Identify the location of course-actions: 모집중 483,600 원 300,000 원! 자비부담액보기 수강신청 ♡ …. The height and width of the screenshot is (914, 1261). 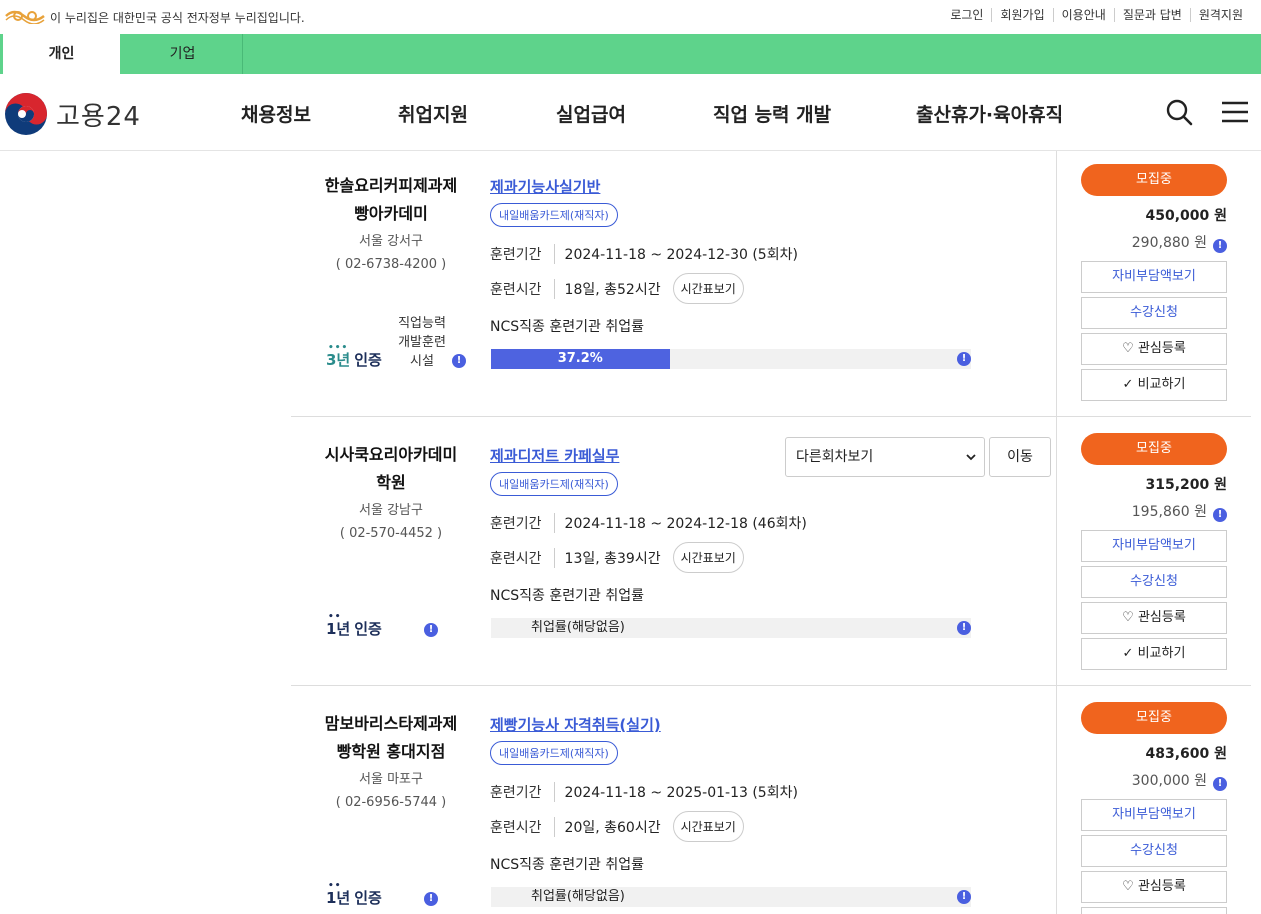
(1154, 808).